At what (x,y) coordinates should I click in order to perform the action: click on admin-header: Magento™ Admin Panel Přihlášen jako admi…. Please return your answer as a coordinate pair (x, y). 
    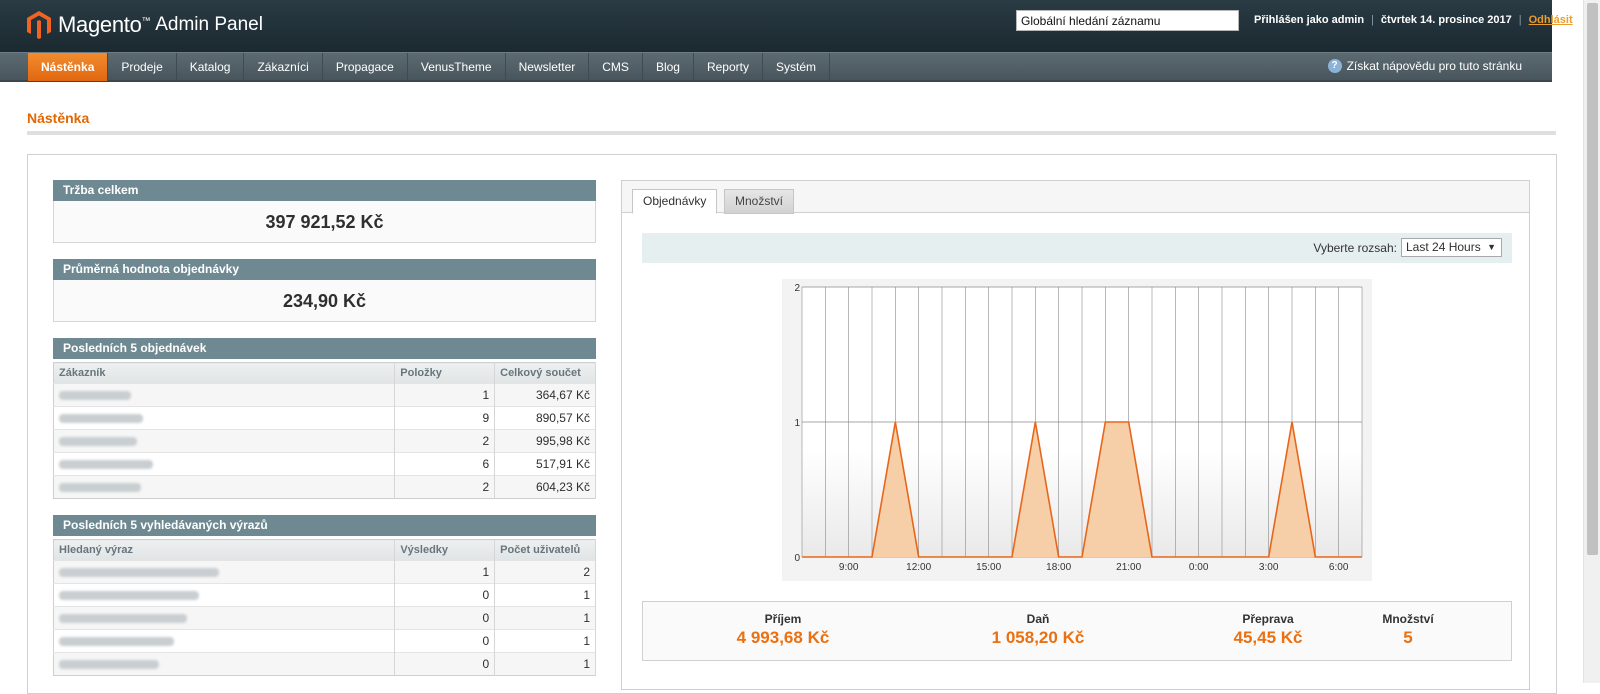
    Looking at the image, I should click on (786, 26).